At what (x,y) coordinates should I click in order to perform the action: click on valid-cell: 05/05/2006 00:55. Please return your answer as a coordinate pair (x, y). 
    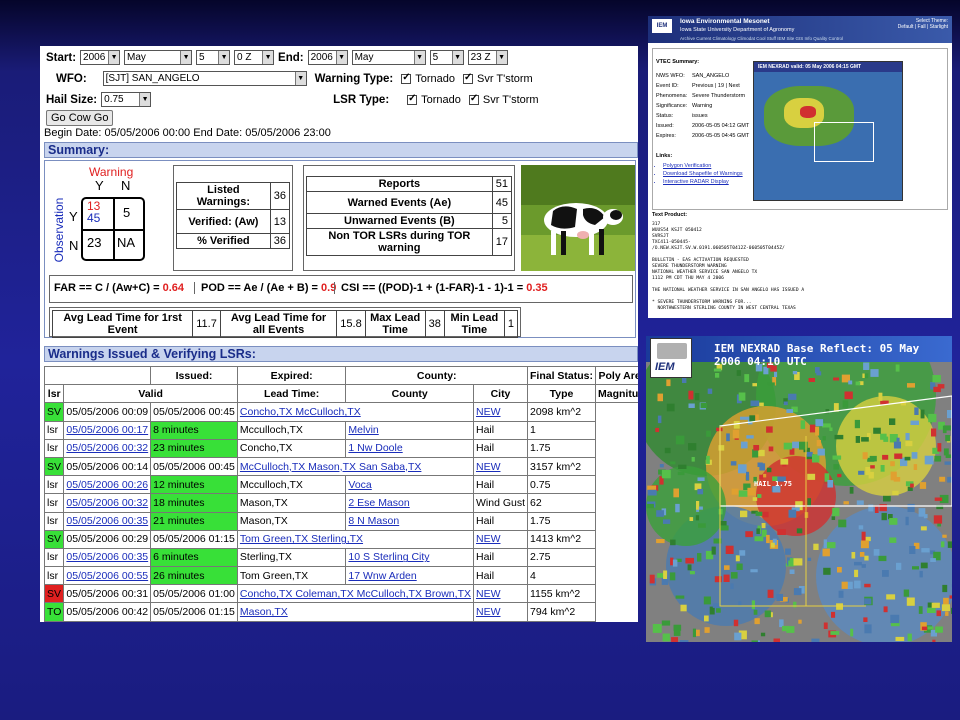
    Looking at the image, I should click on (107, 576).